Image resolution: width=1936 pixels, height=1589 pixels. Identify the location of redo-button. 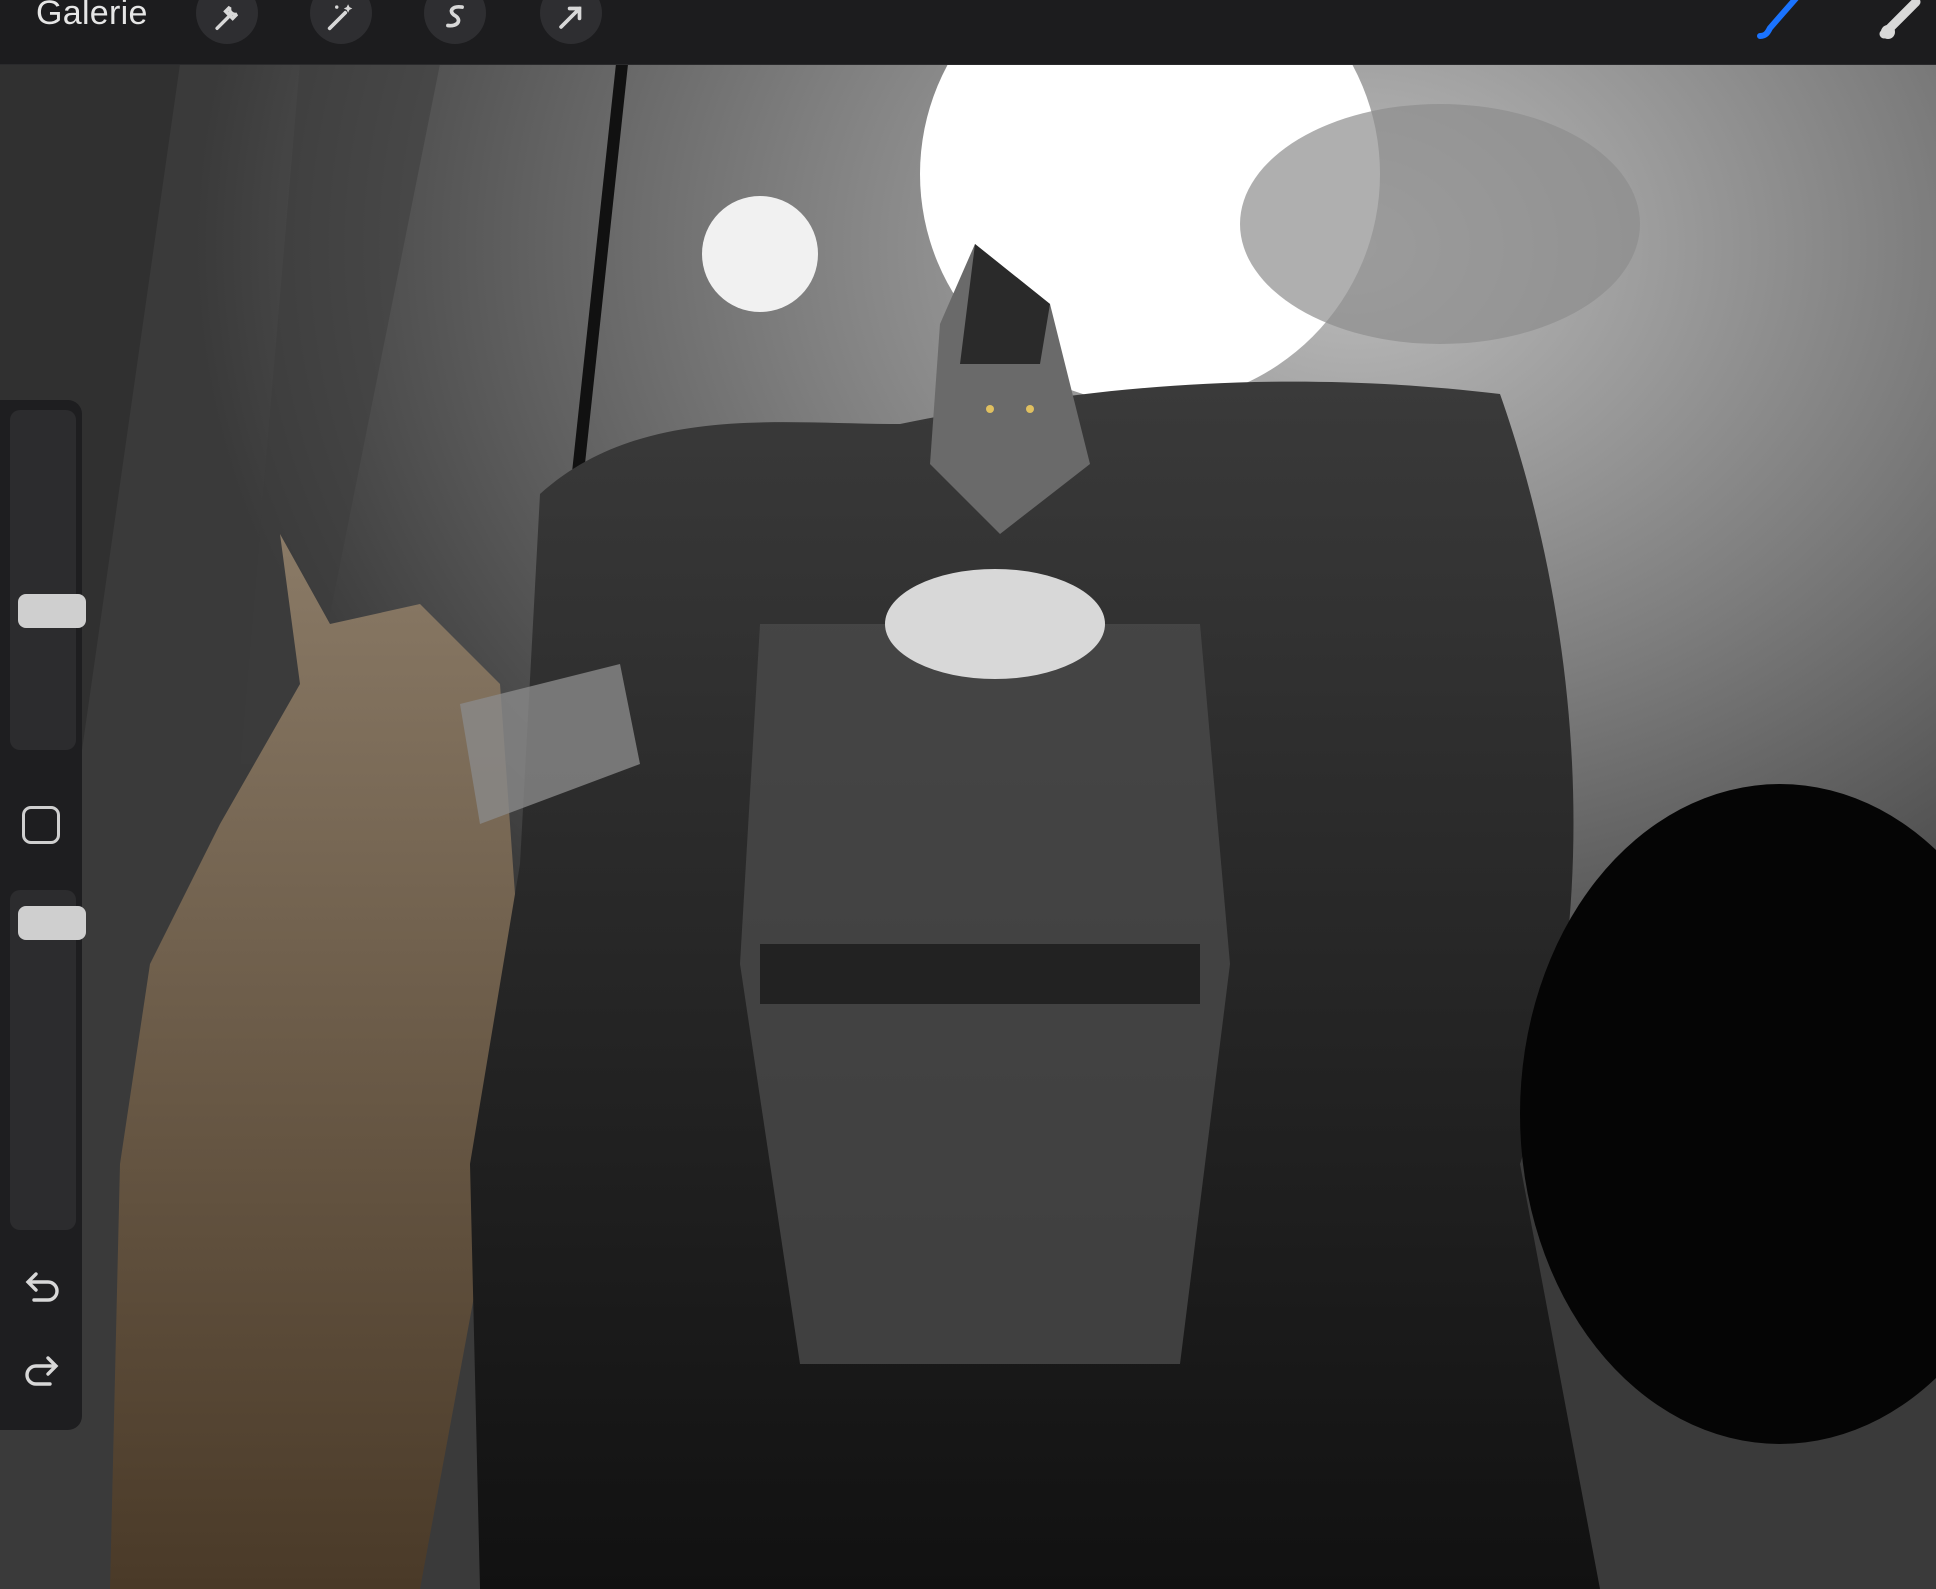
(42, 1374).